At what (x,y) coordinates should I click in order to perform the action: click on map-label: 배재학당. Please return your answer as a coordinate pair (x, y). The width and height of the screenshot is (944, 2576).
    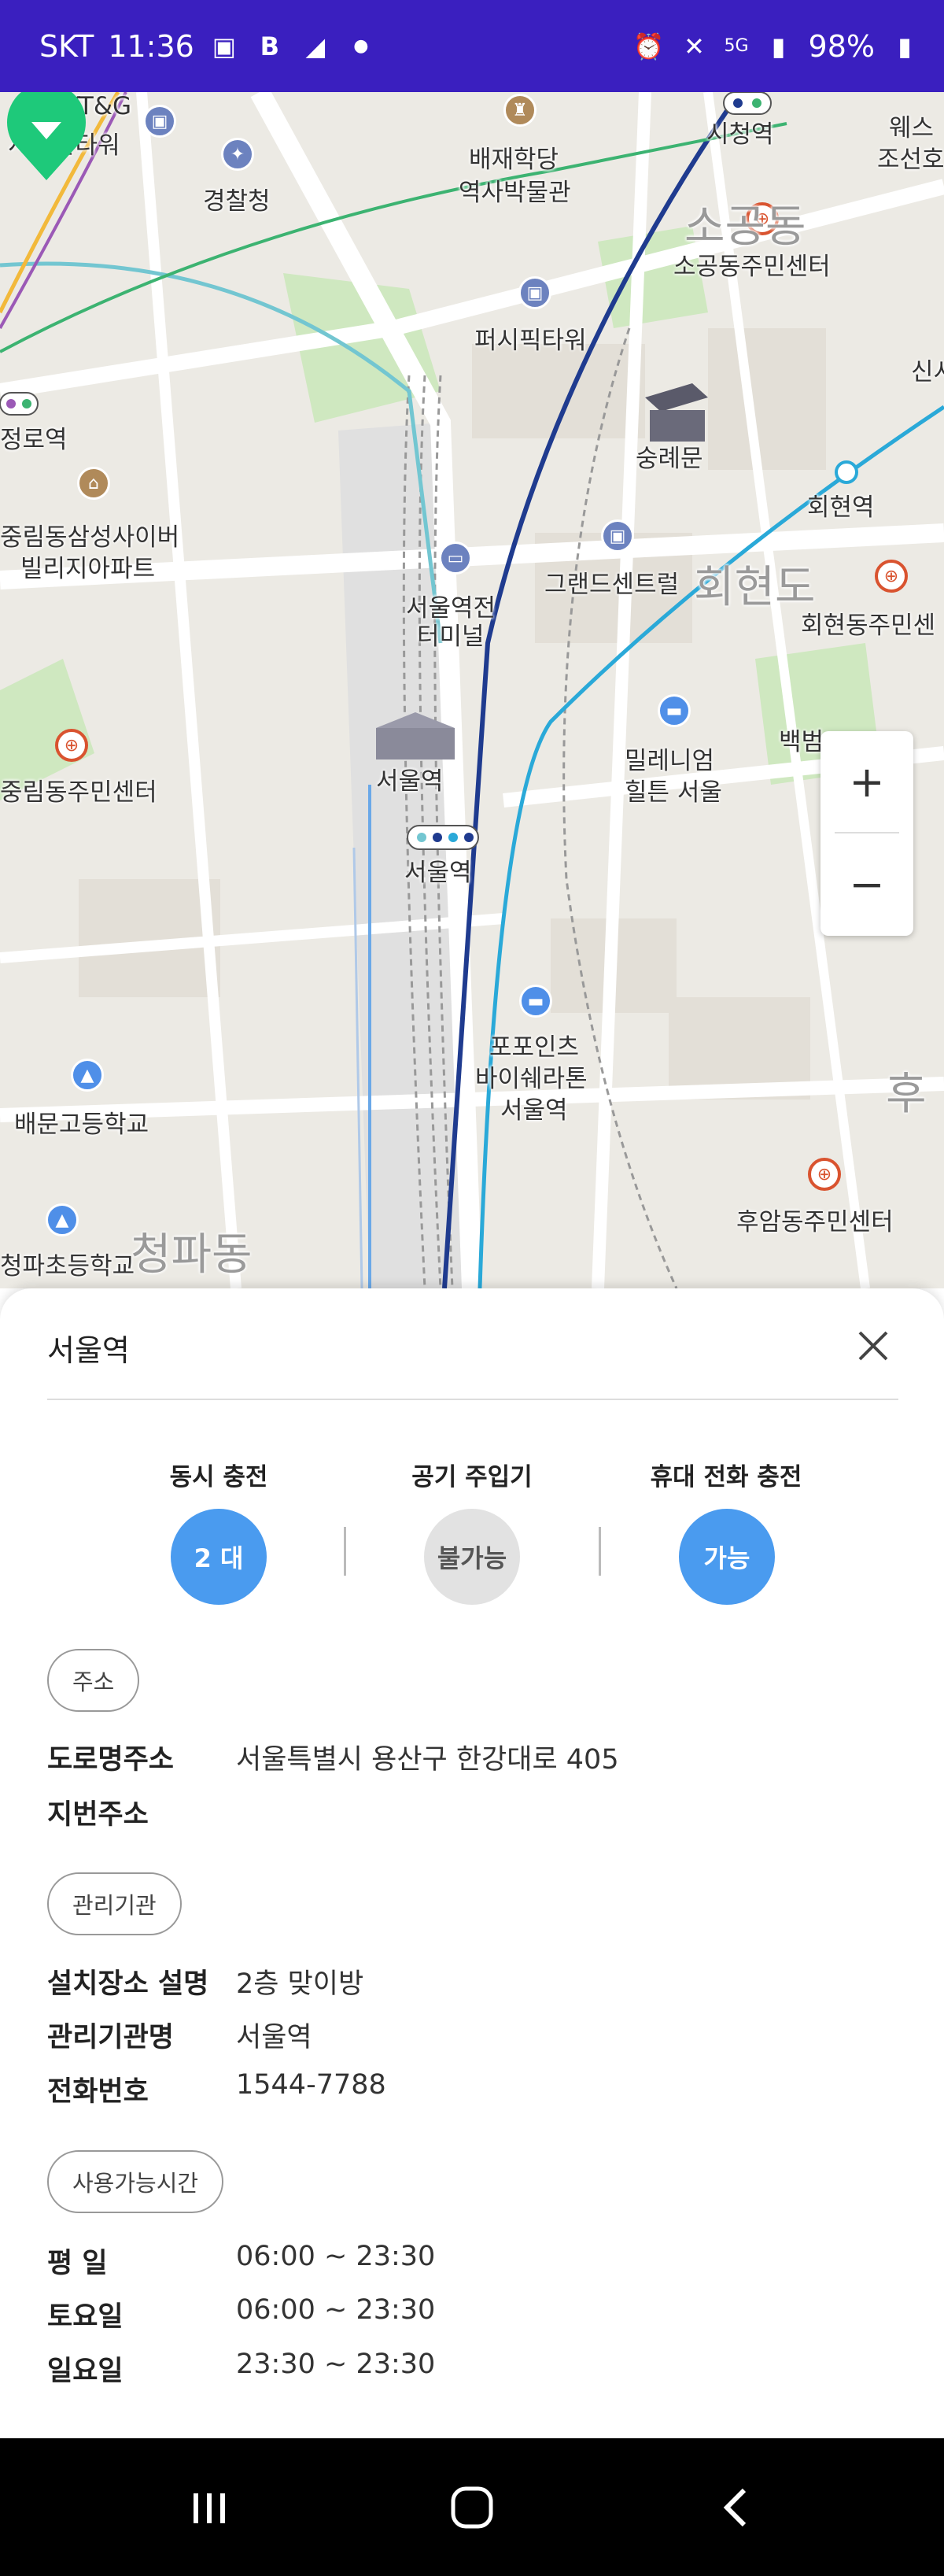
    Looking at the image, I should click on (514, 160).